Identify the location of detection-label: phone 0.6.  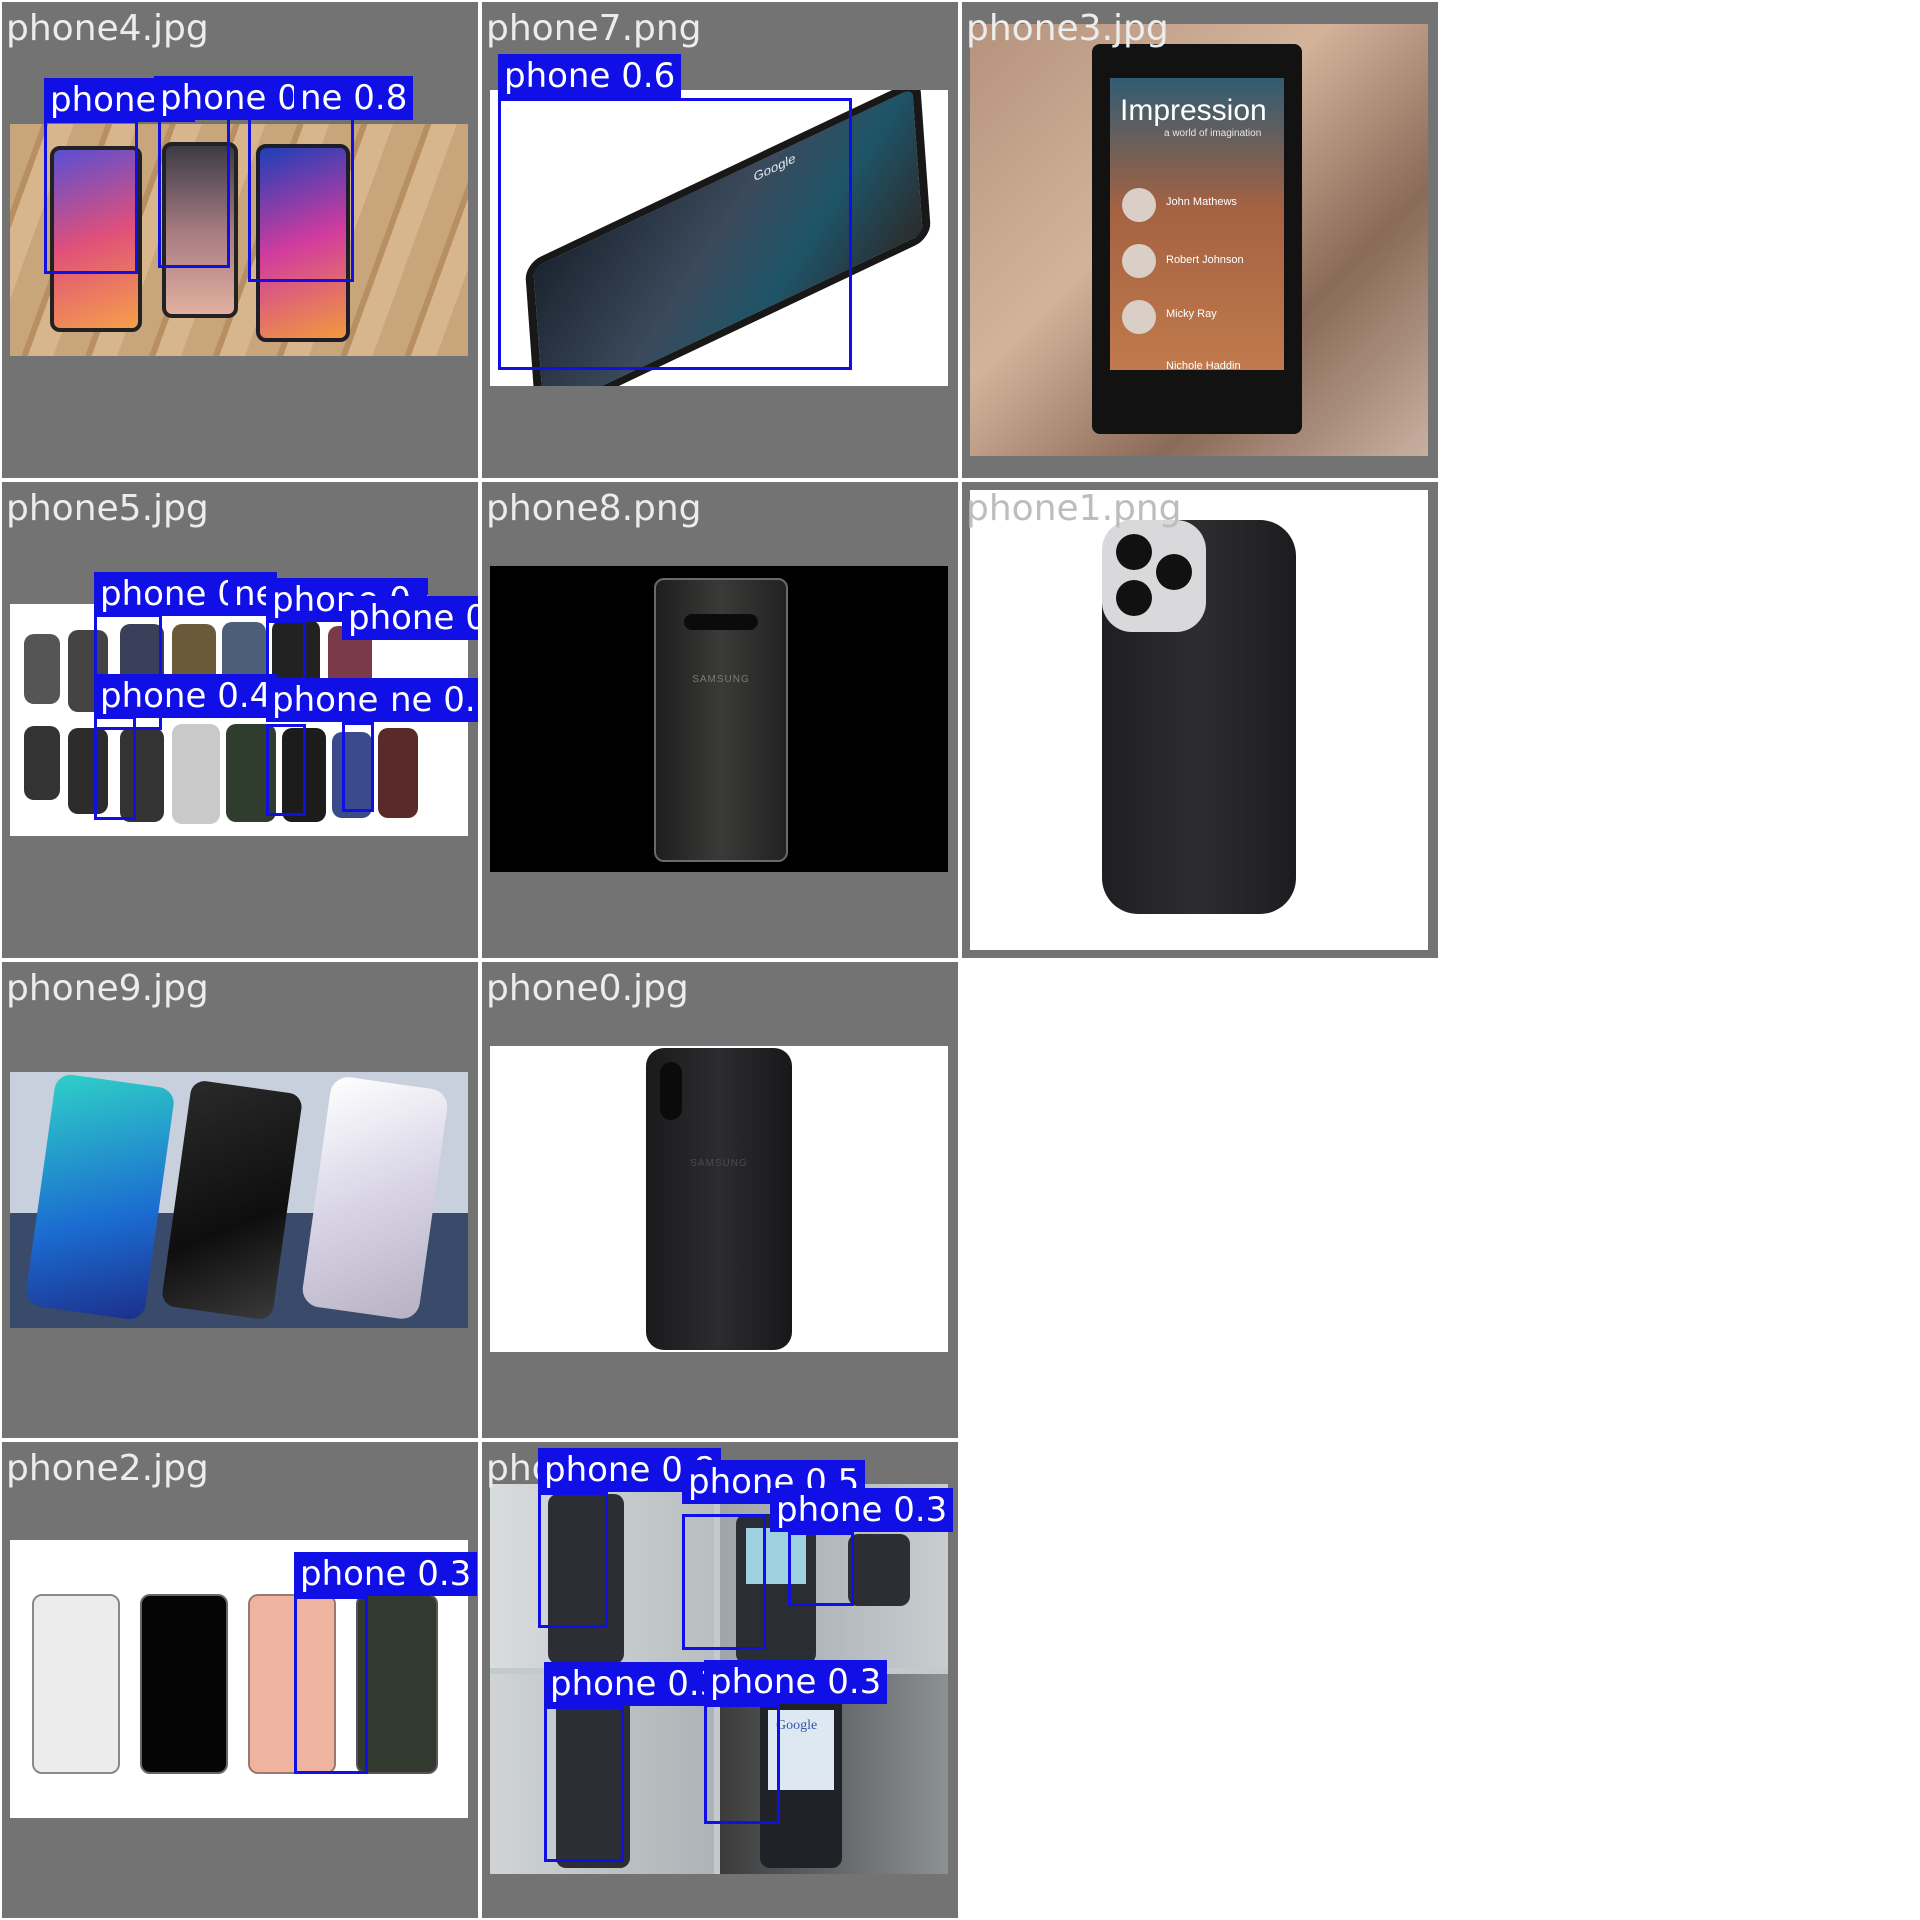
(590, 76).